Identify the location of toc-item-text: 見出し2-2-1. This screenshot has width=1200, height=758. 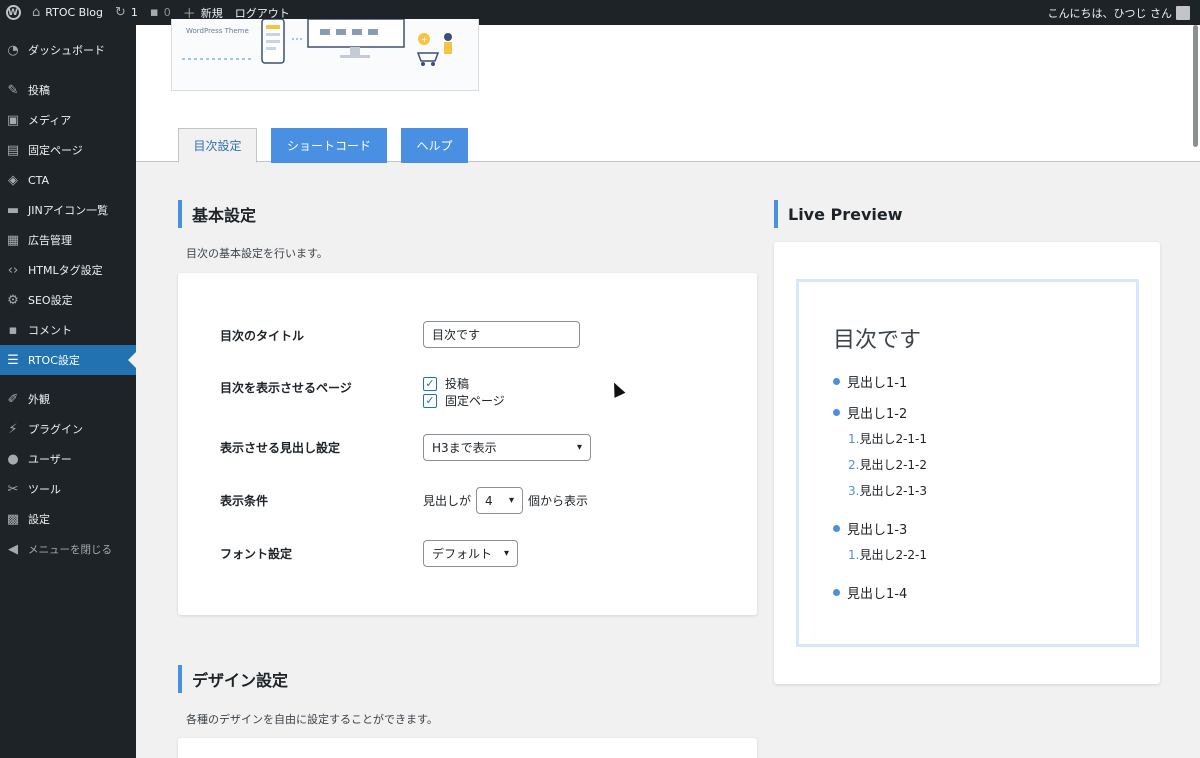
(893, 555).